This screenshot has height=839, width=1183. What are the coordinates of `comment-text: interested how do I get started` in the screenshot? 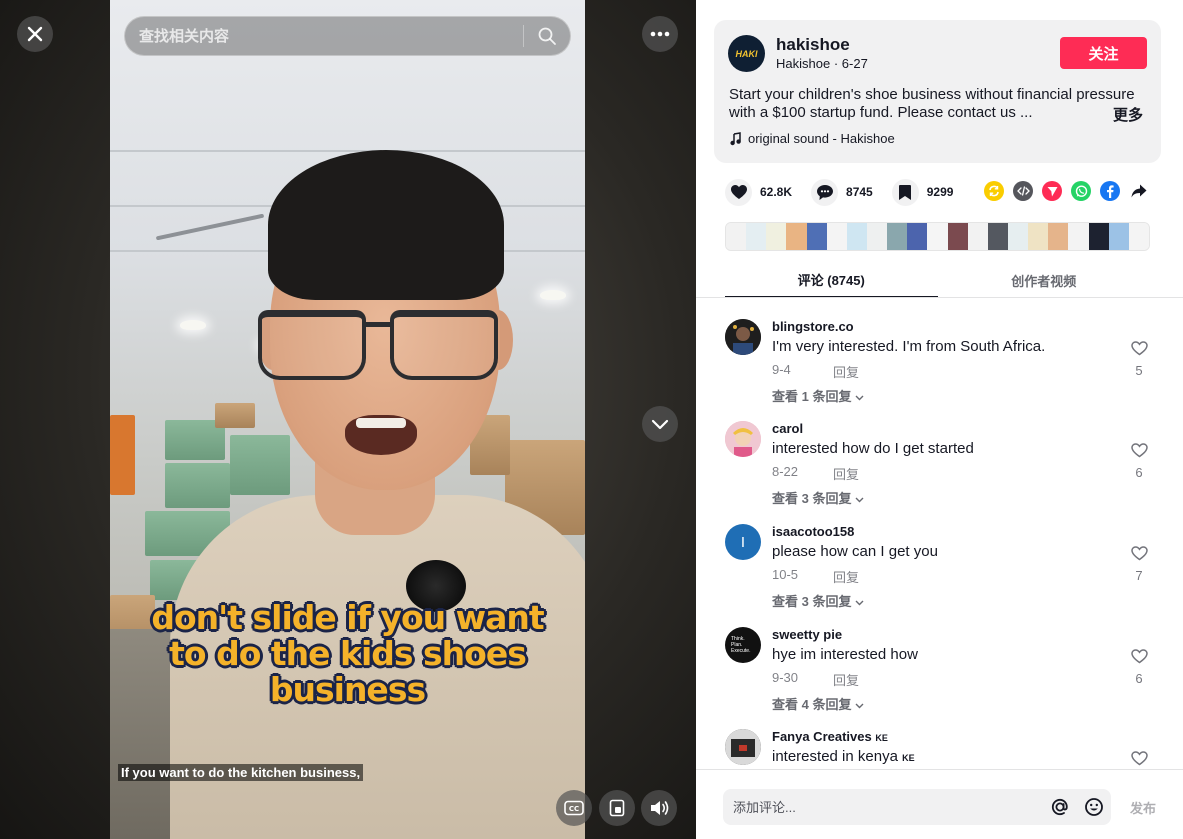 It's located at (873, 448).